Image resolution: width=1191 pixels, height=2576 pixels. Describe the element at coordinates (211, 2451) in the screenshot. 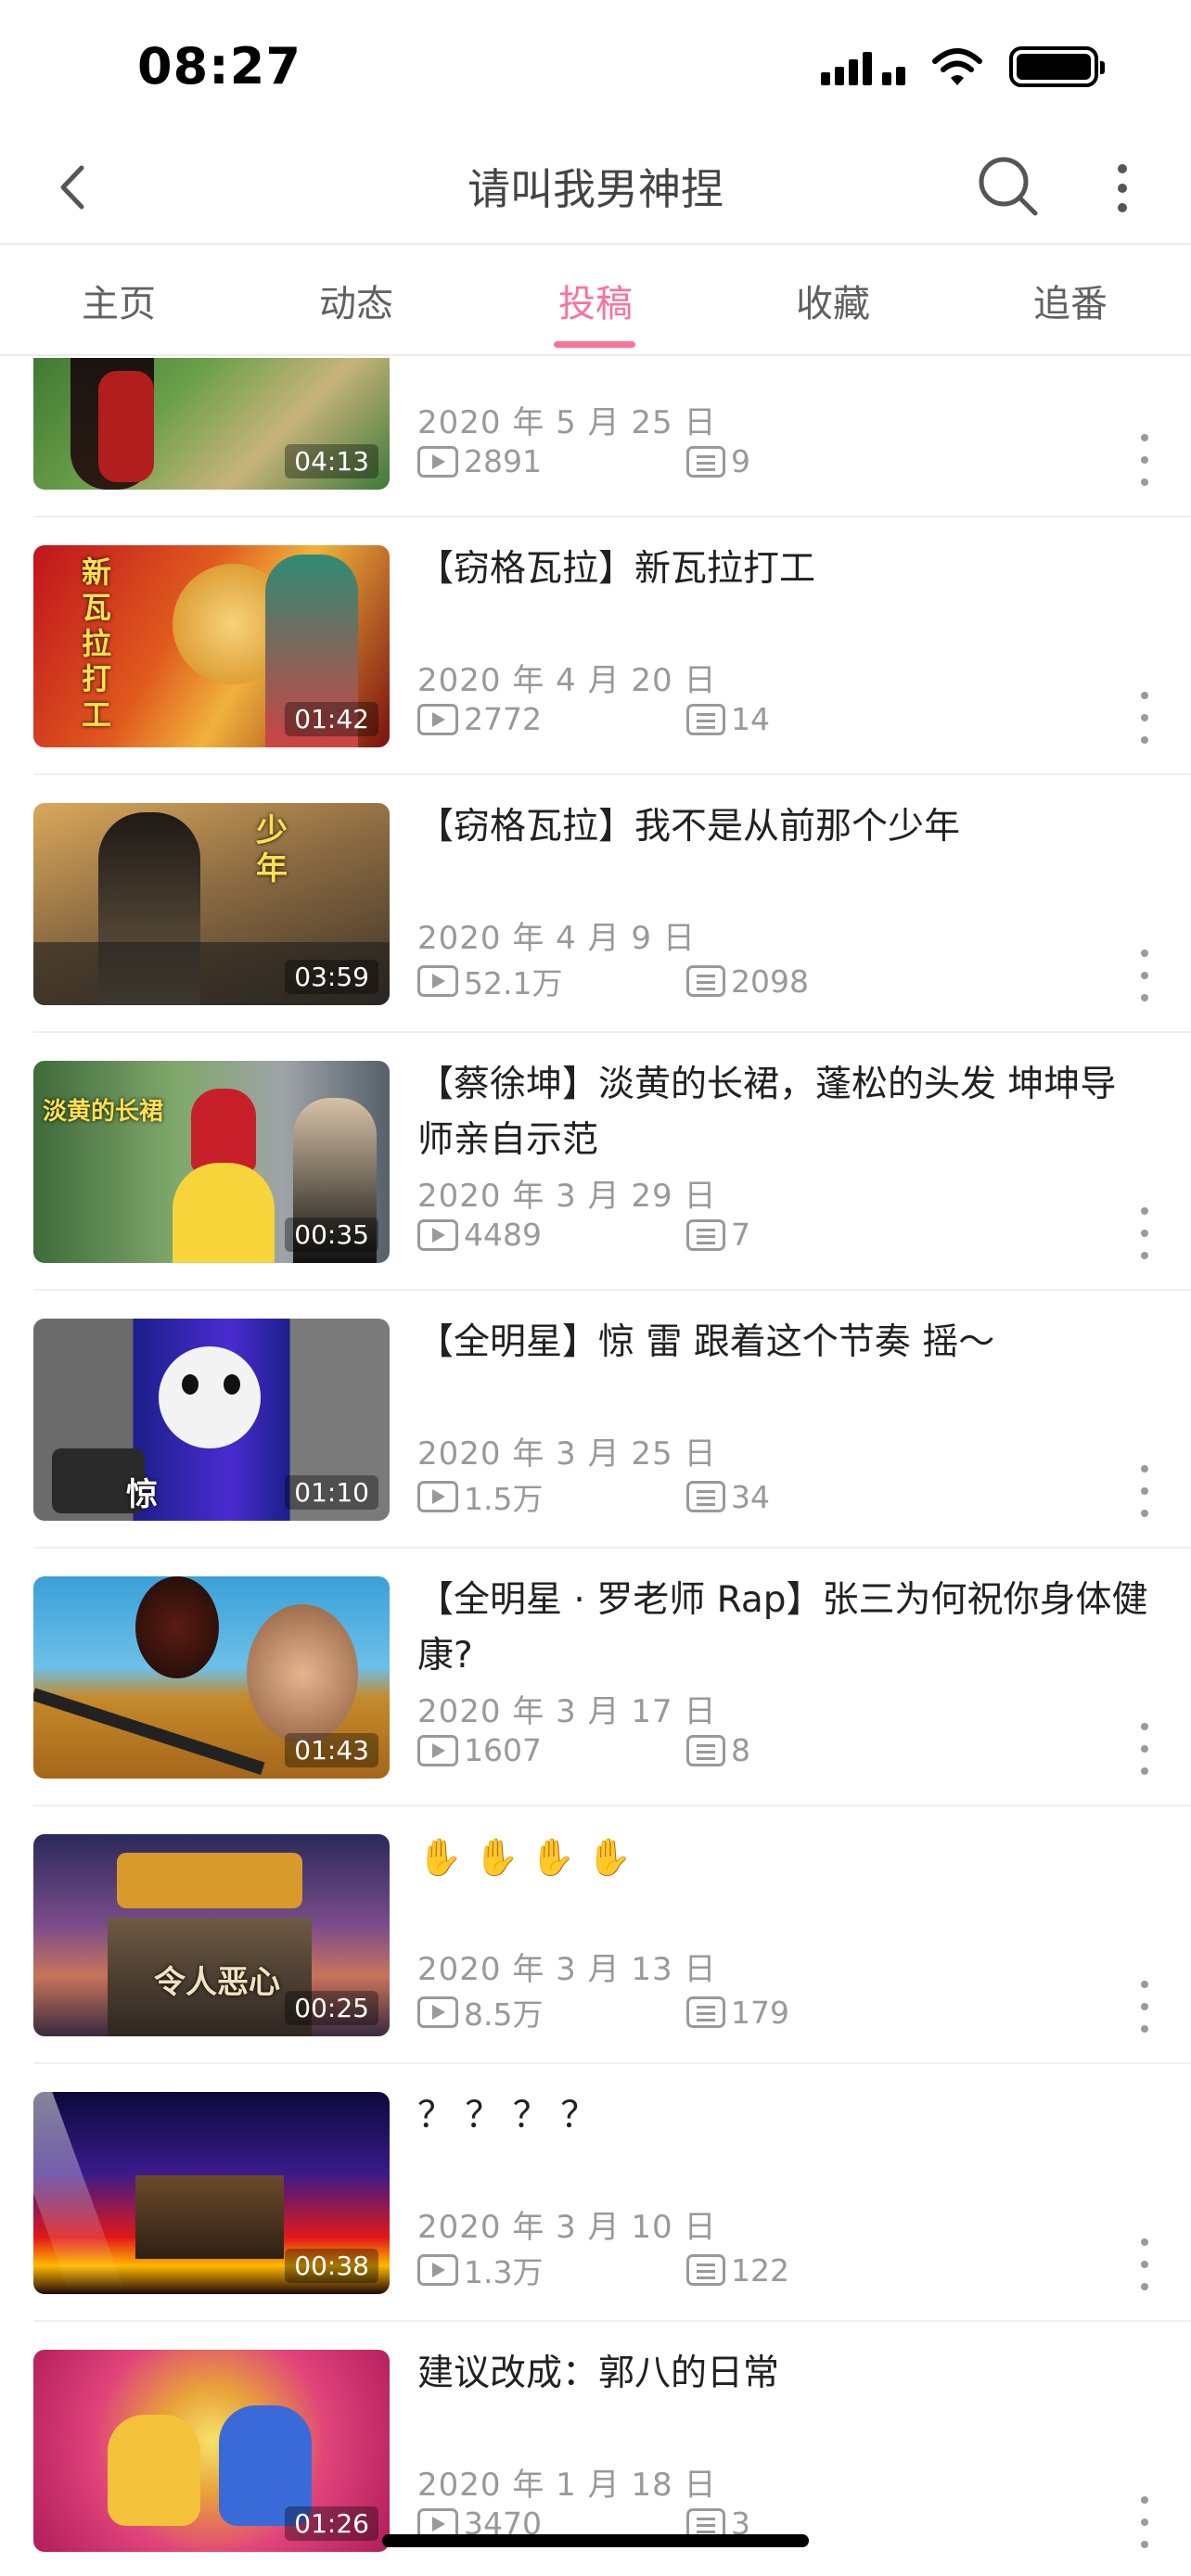

I see `video-thumbnail: 01:26` at that location.